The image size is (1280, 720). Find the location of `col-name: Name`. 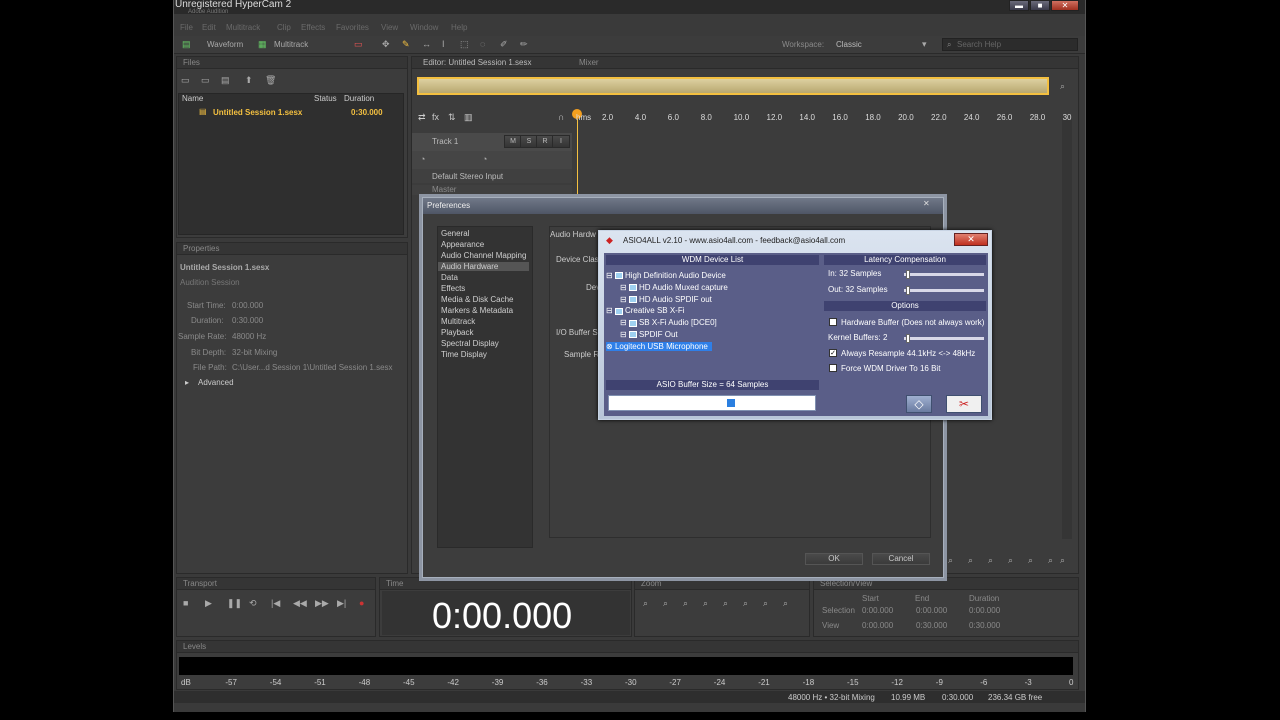

col-name: Name is located at coordinates (192, 98).